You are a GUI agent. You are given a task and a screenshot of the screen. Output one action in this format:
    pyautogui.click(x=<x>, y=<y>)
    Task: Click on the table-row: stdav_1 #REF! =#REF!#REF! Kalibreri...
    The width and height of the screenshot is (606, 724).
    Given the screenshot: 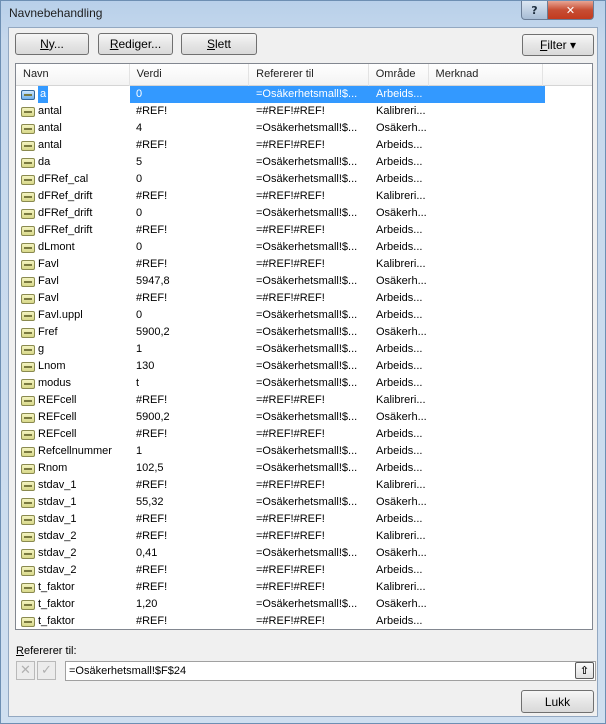 What is the action you would take?
    pyautogui.click(x=304, y=485)
    